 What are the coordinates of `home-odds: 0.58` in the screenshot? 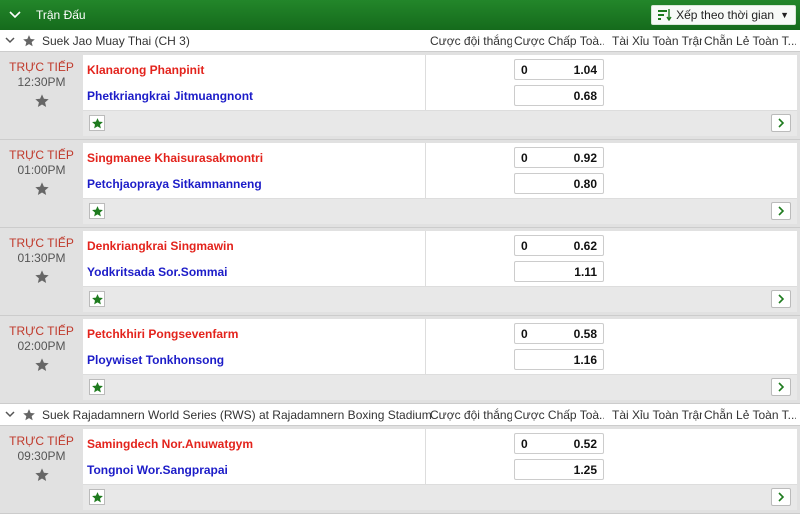 It's located at (585, 333).